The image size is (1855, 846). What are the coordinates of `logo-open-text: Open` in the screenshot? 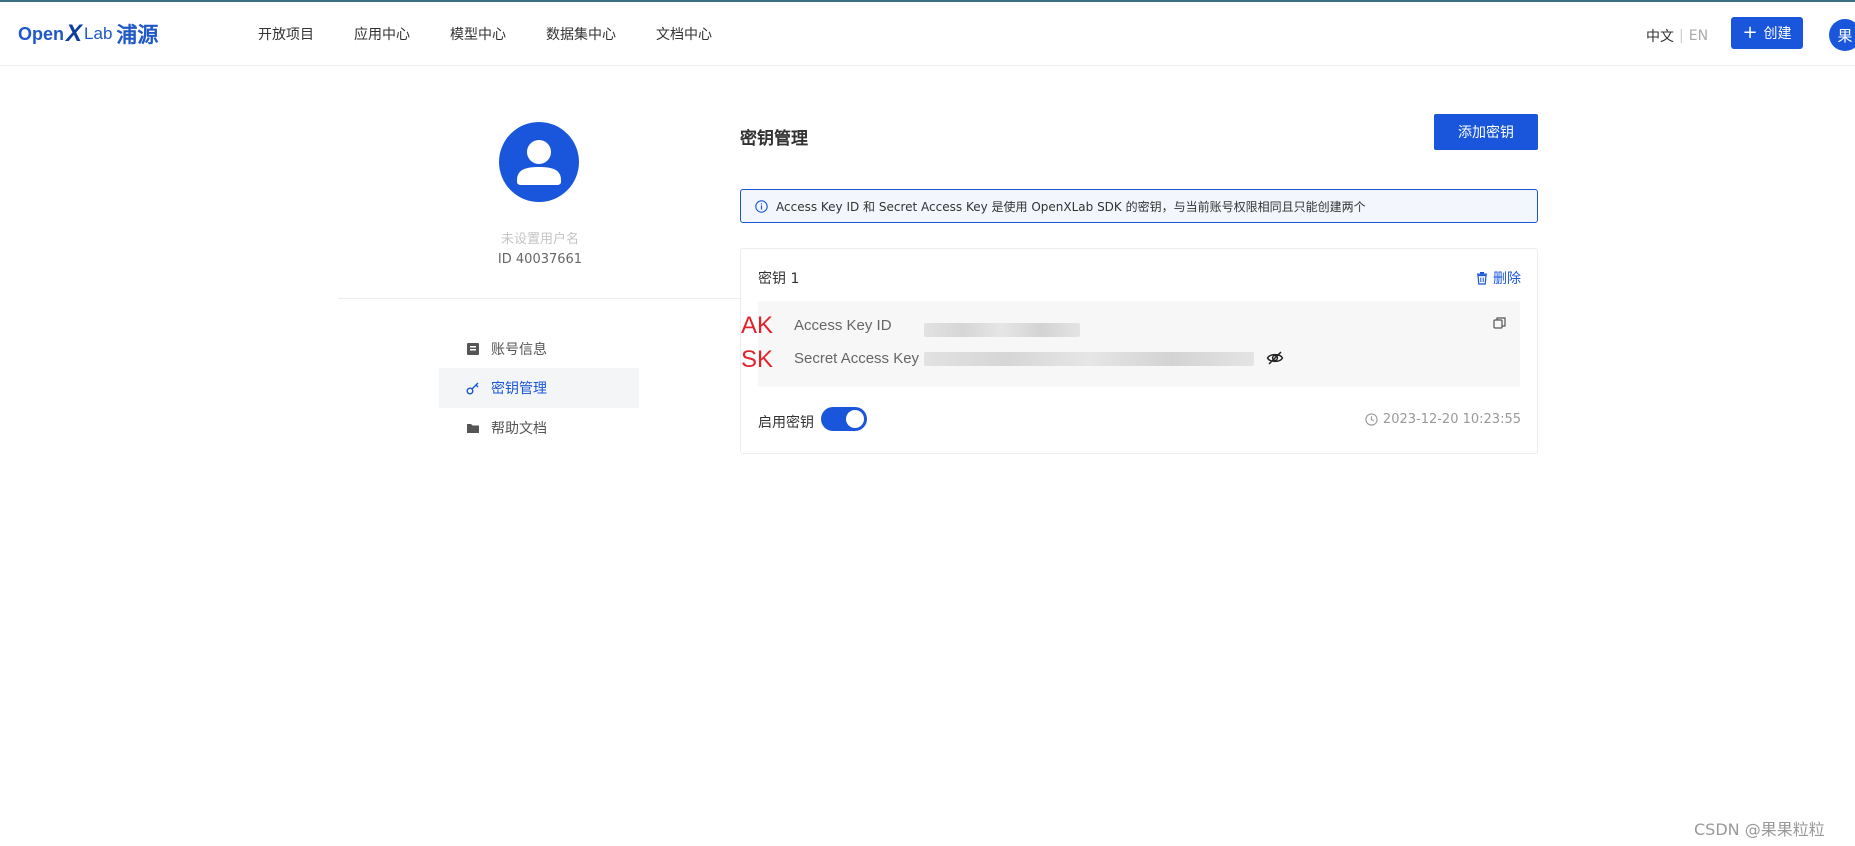 It's located at (41, 33).